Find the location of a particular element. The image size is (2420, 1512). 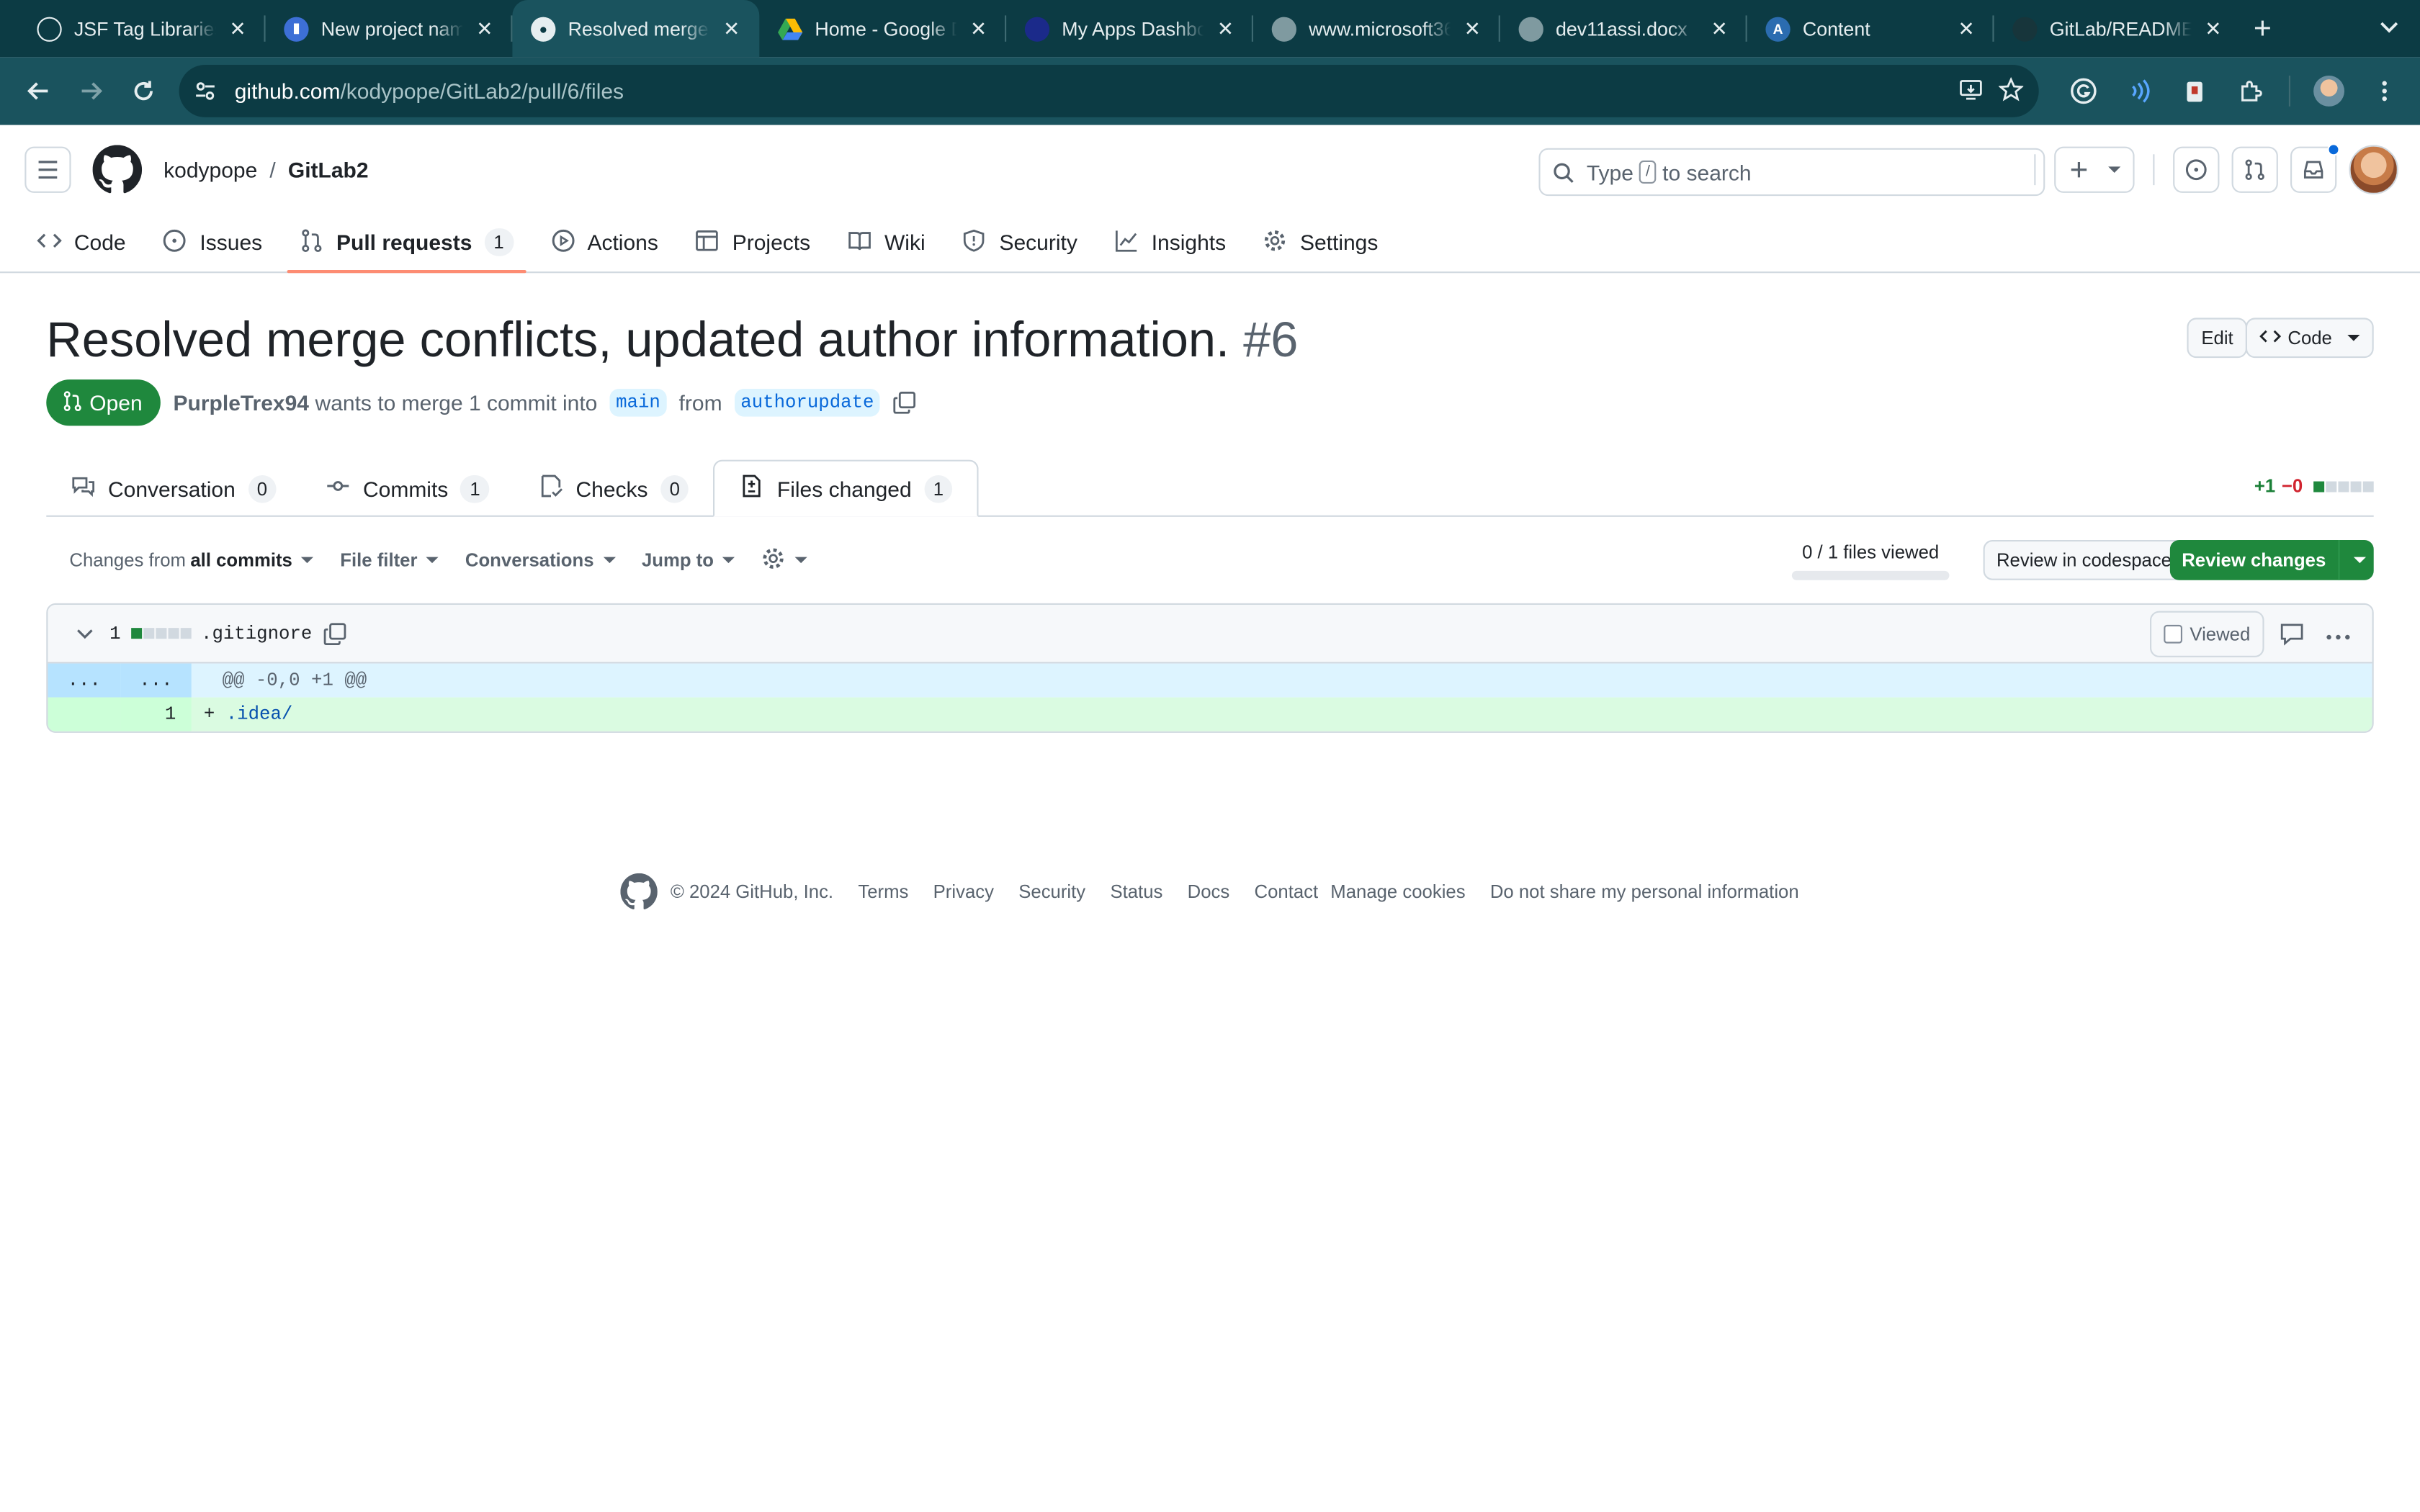

search-input: Type / to search is located at coordinates (1792, 172).